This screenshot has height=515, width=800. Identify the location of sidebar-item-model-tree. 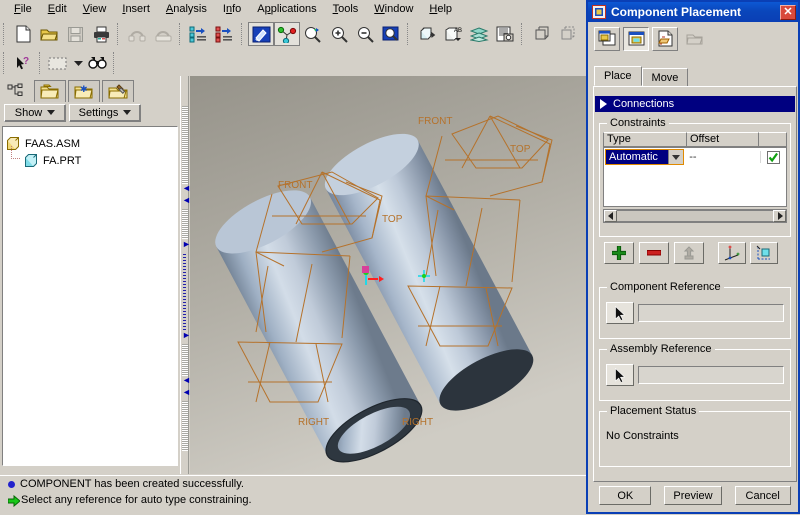
(16, 91).